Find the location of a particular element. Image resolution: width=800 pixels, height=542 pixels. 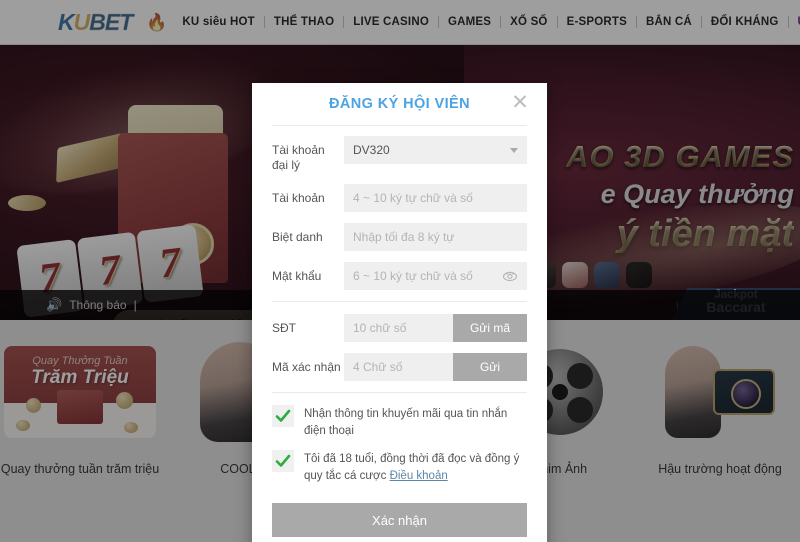

phone-input is located at coordinates (398, 328).